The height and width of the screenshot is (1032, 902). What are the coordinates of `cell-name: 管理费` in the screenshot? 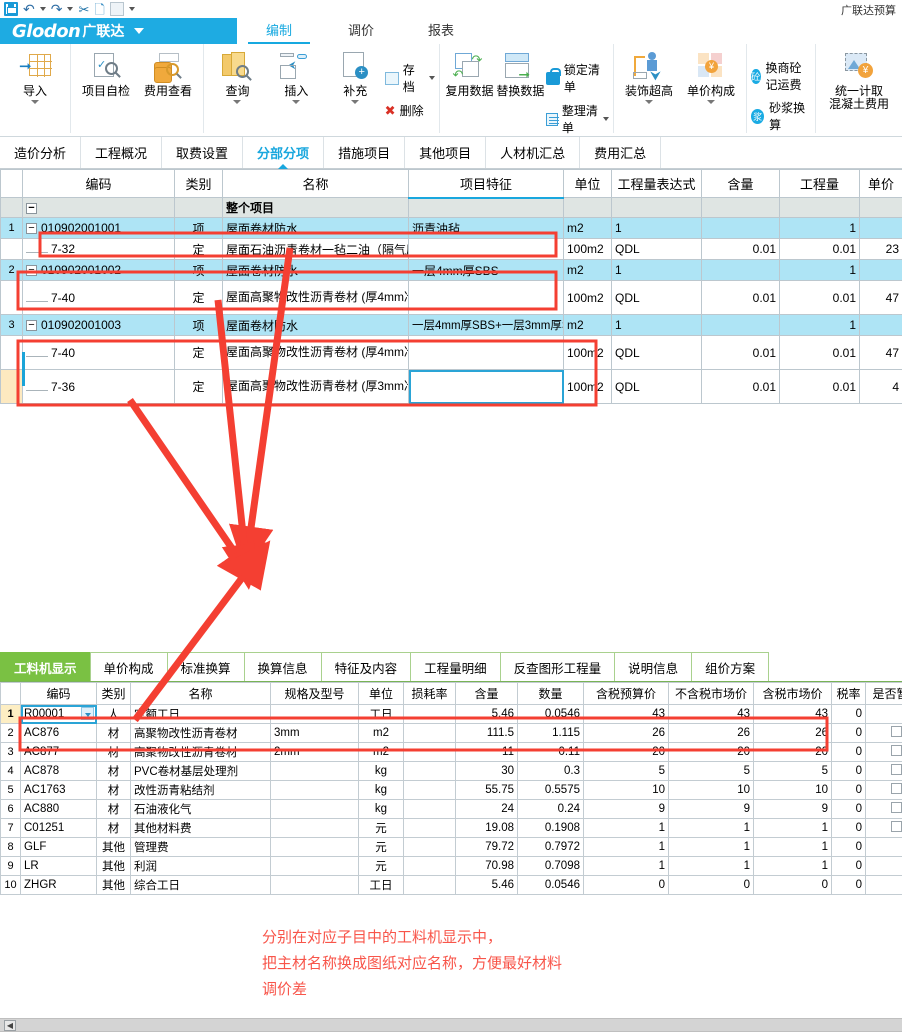 It's located at (201, 847).